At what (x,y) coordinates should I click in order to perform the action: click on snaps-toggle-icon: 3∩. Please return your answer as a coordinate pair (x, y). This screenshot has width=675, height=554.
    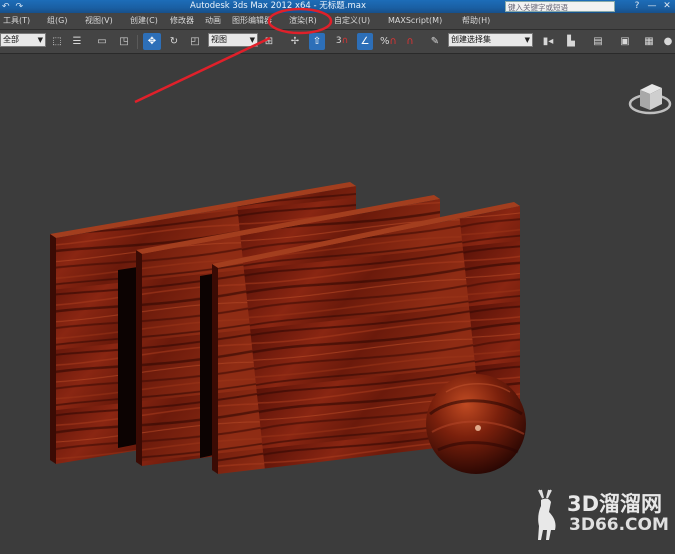
    Looking at the image, I should click on (342, 41).